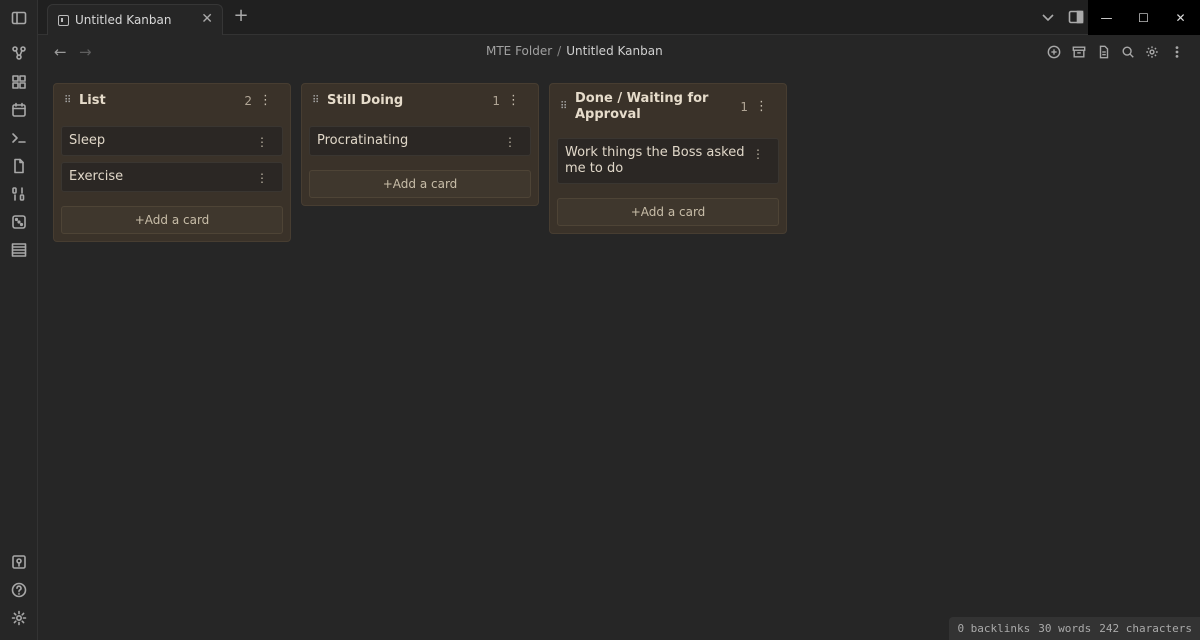 The height and width of the screenshot is (640, 1200). I want to click on kanban-icon, so click(63, 20).